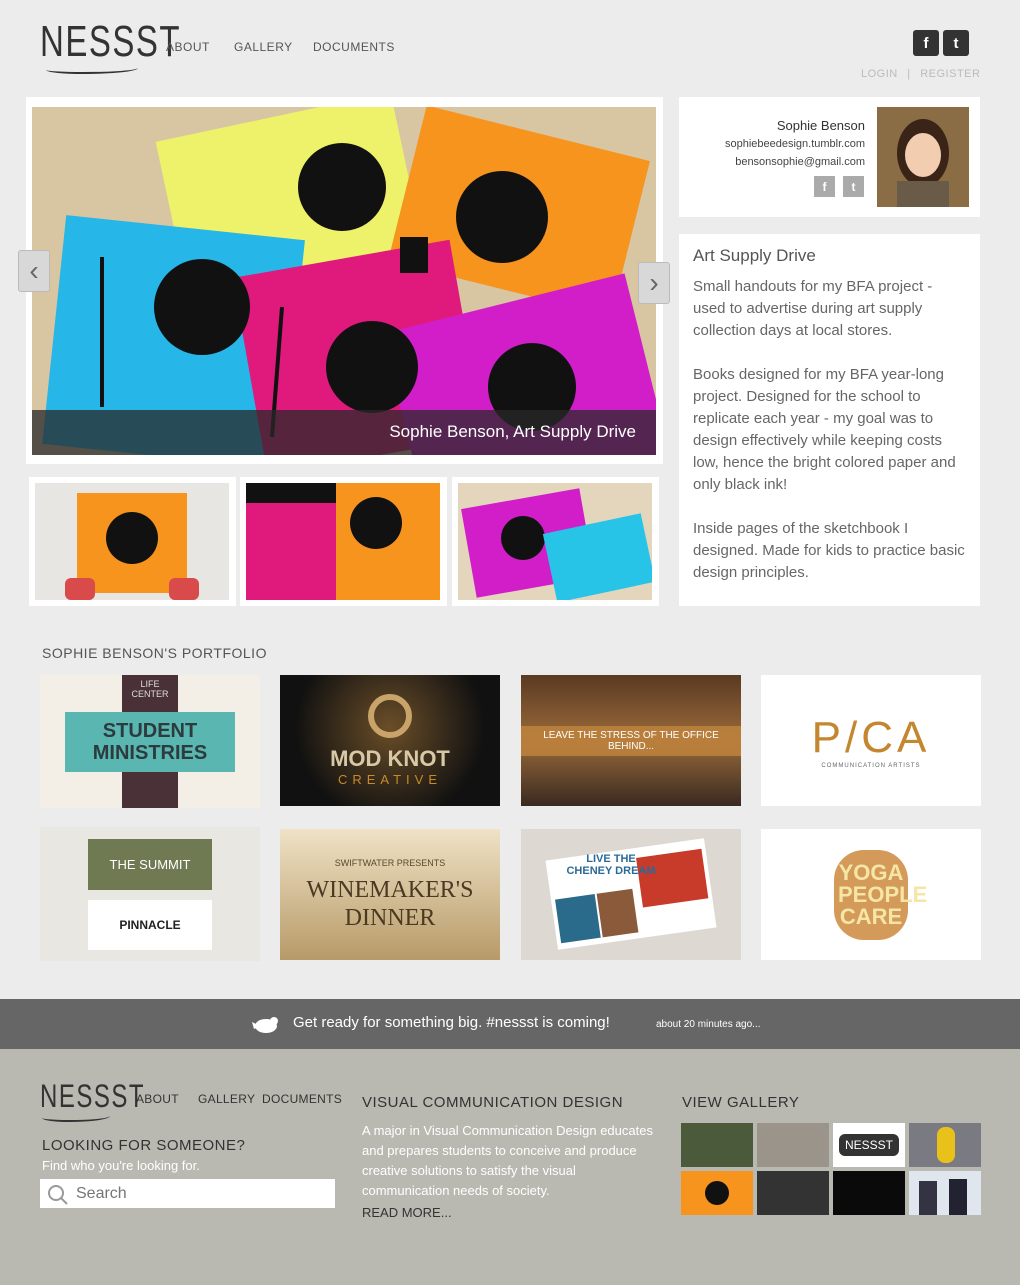  Describe the element at coordinates (950, 74) in the screenshot. I see `register-link: REGISTER` at that location.